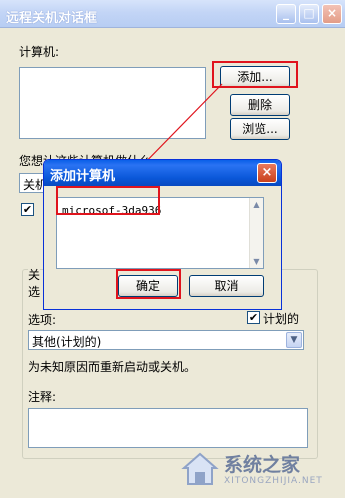 The width and height of the screenshot is (345, 498). Describe the element at coordinates (256, 233) in the screenshot. I see `name-scrollbar: ▲ ▼` at that location.